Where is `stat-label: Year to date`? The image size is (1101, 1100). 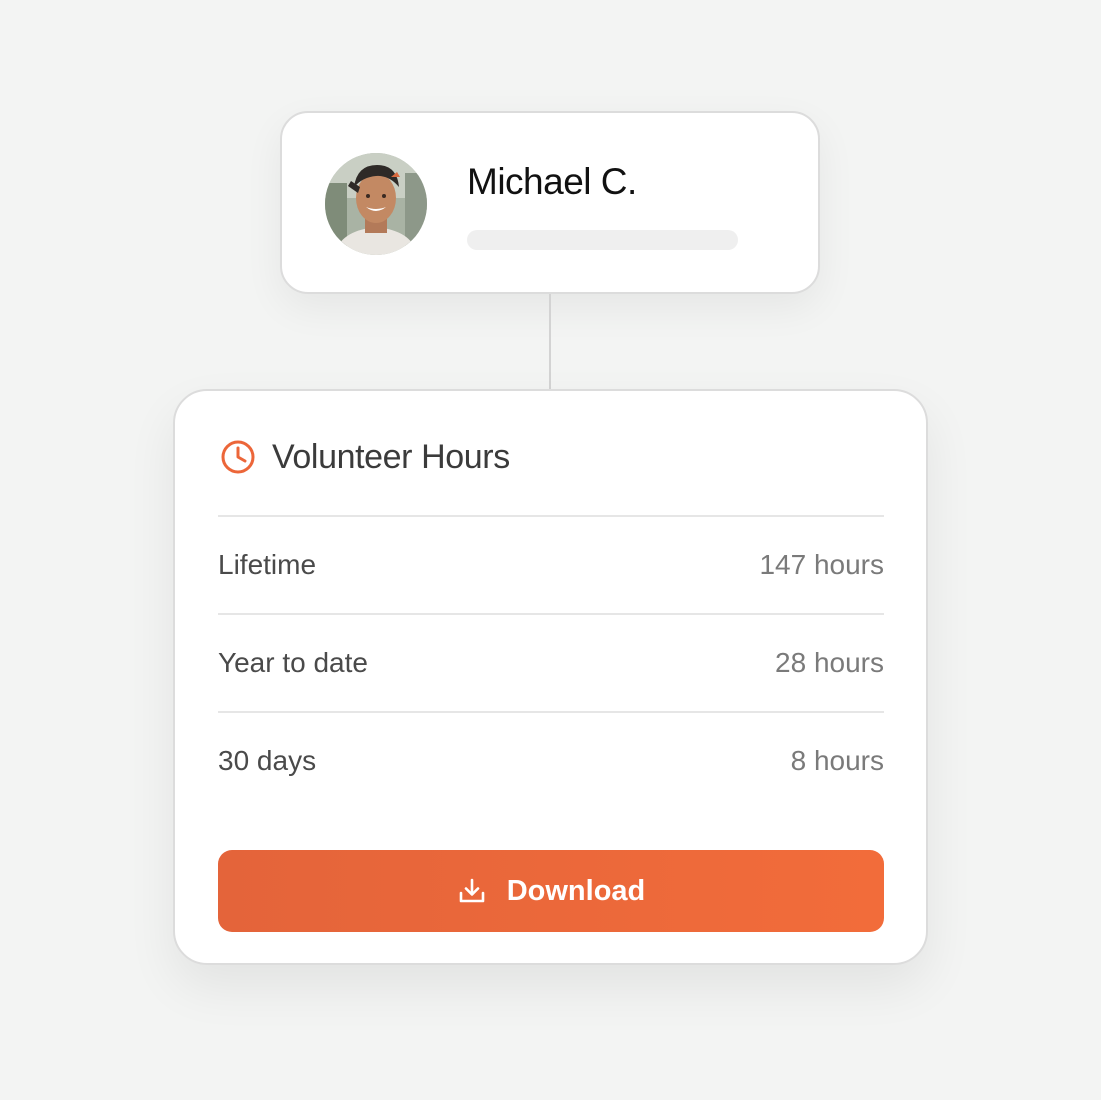 stat-label: Year to date is located at coordinates (293, 662).